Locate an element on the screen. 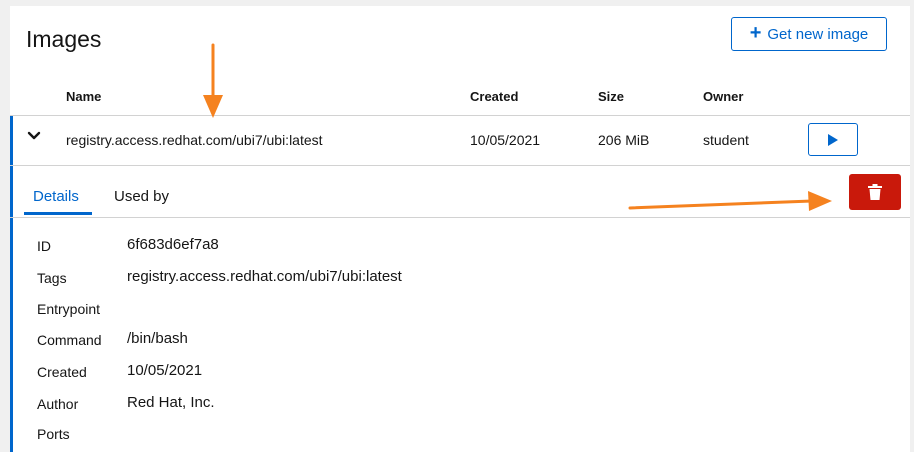 The width and height of the screenshot is (914, 452). tab-details: Details is located at coordinates (56, 196).